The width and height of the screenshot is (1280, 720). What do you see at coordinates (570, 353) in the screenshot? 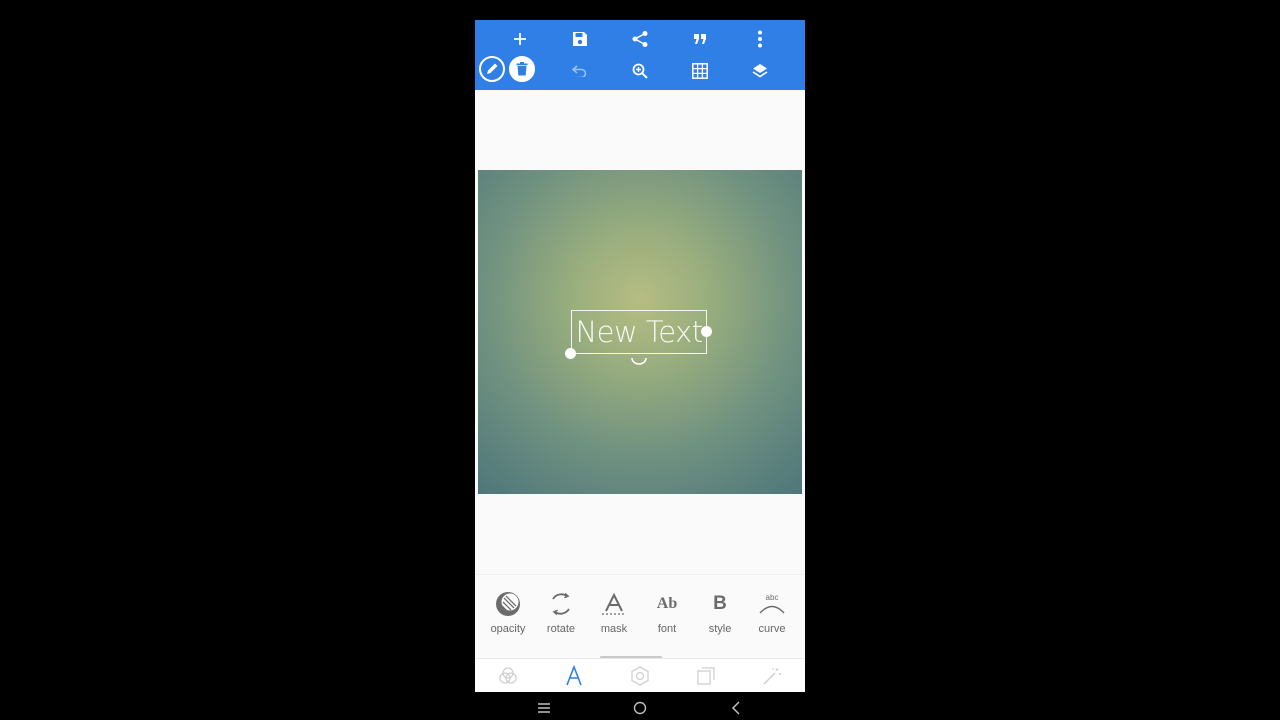
I see `resize-handle-bottom-left` at bounding box center [570, 353].